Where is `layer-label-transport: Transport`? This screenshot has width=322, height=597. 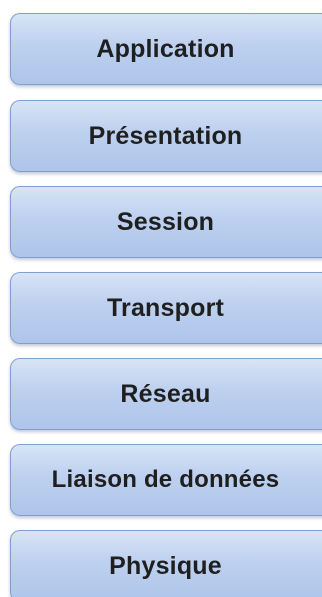 layer-label-transport: Transport is located at coordinates (165, 307).